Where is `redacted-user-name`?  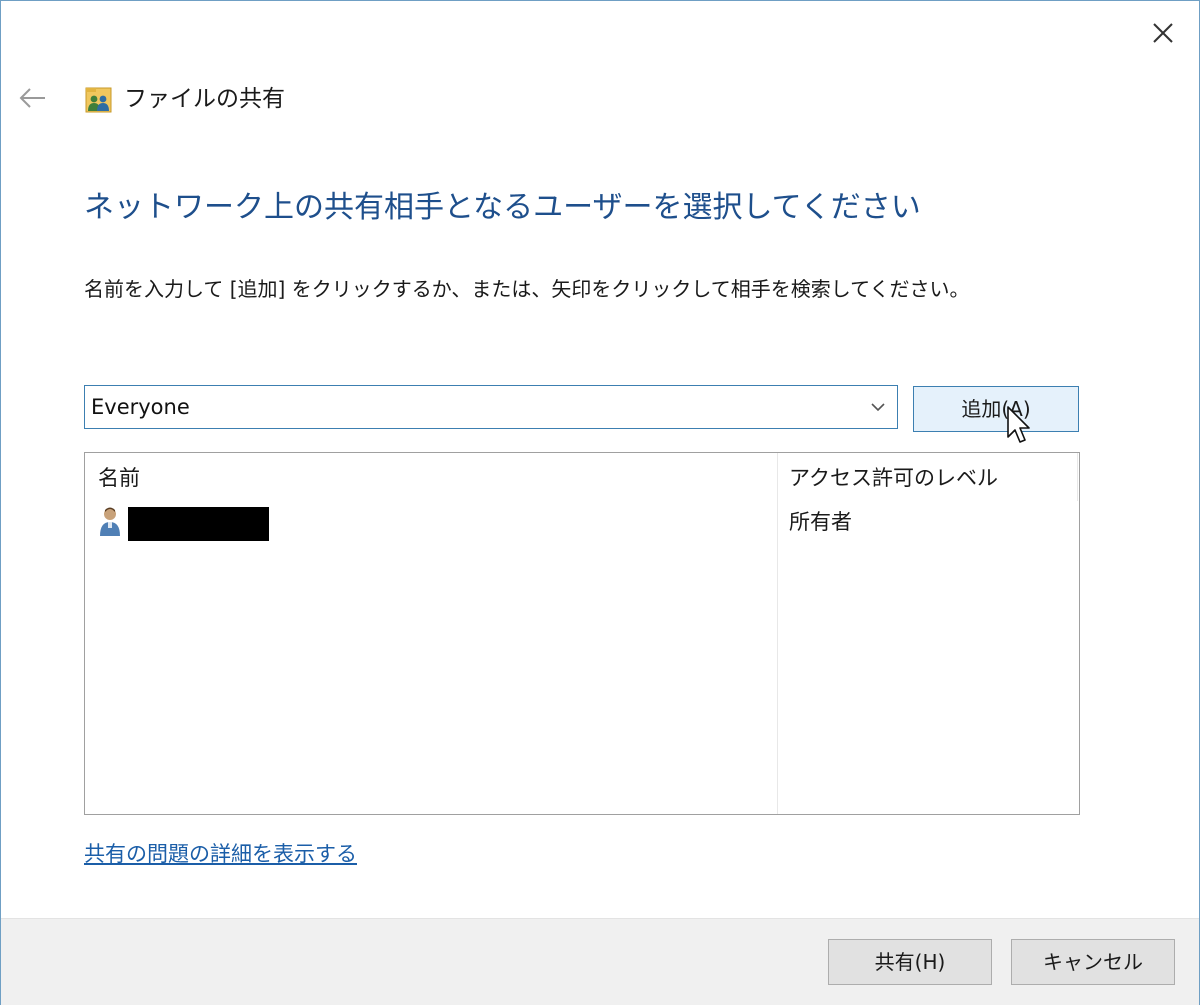
redacted-user-name is located at coordinates (198, 524).